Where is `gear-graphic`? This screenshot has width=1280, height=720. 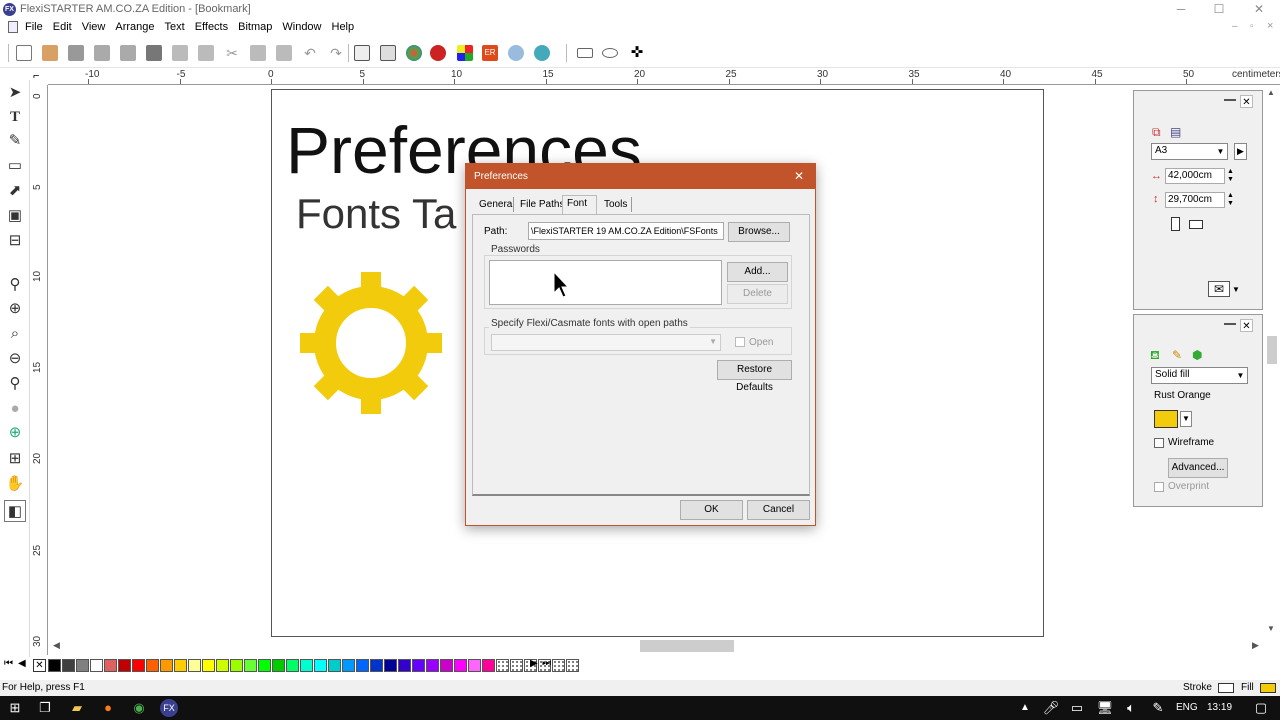 gear-graphic is located at coordinates (371, 343).